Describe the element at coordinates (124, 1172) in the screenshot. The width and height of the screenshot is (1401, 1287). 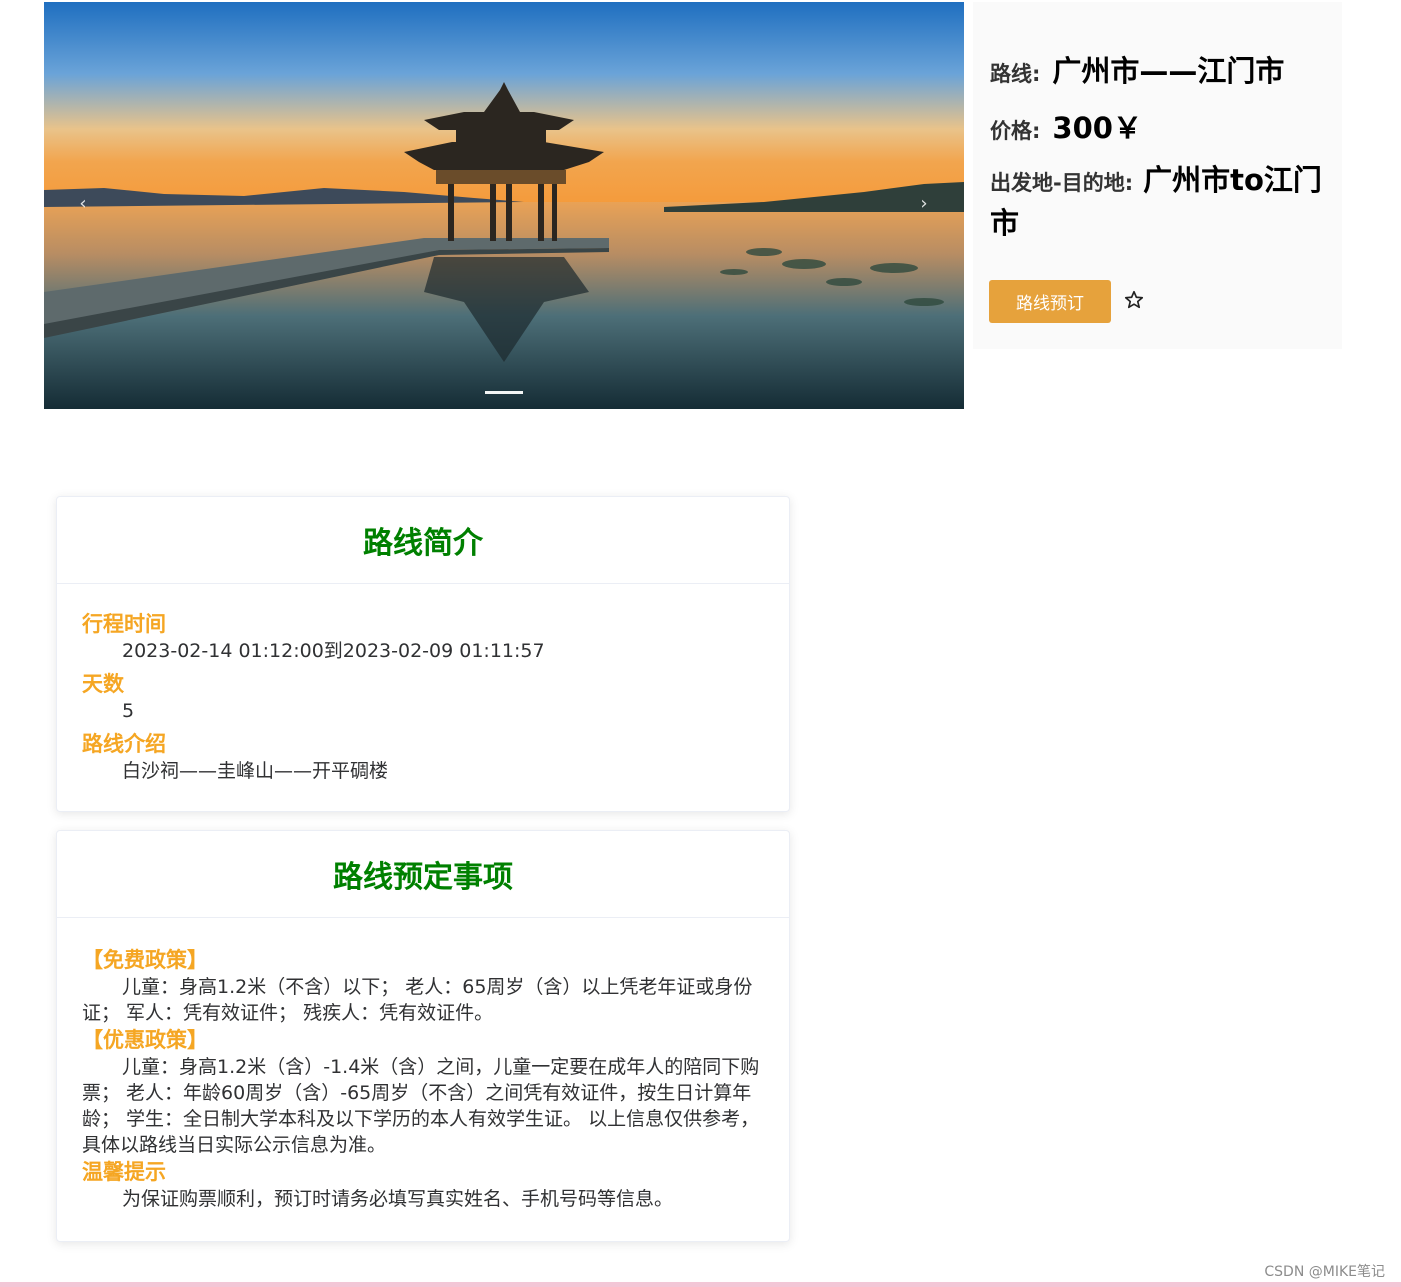
I see `section-title: 温馨提示` at that location.